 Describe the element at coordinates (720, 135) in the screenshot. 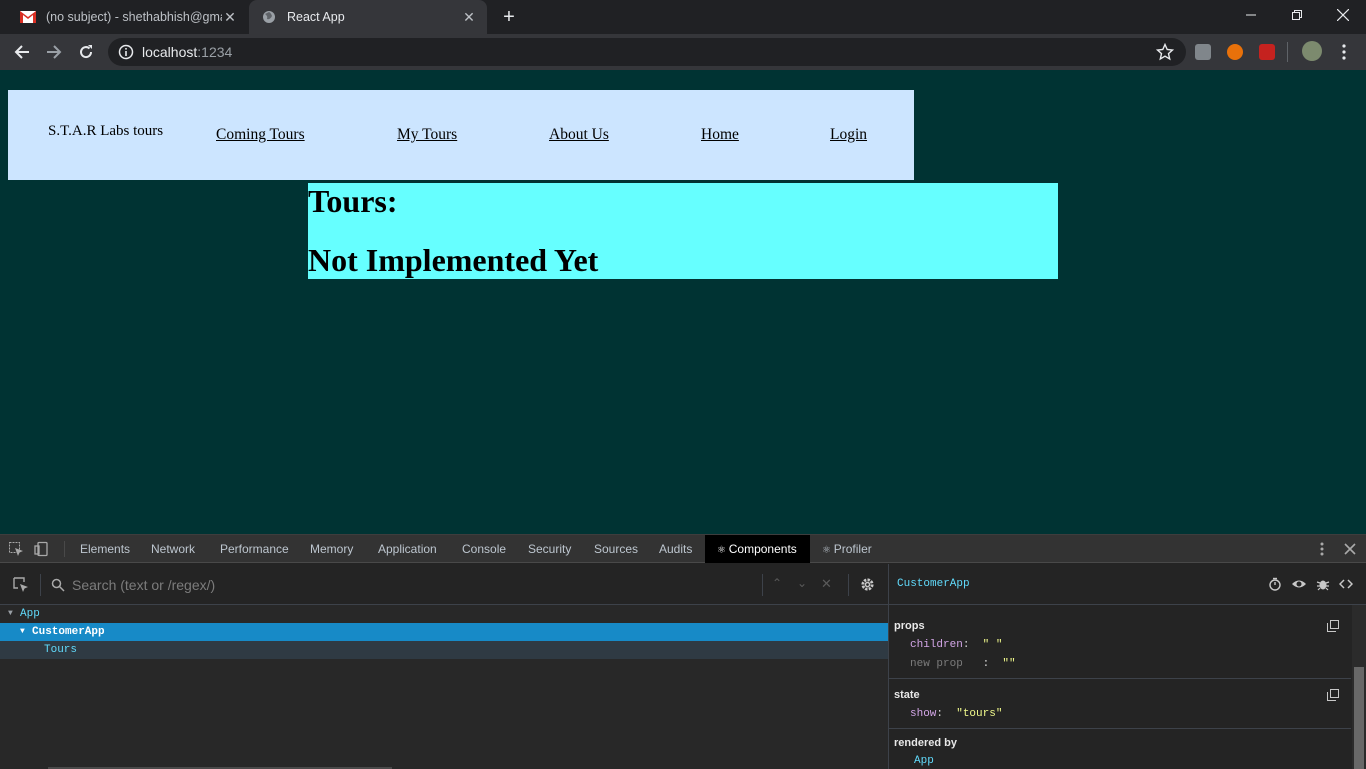

I see `nav-link-home: Home` at that location.